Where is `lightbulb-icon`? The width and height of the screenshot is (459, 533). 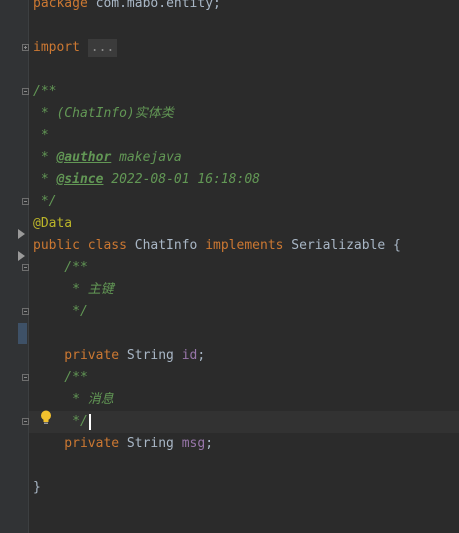 lightbulb-icon is located at coordinates (46, 418).